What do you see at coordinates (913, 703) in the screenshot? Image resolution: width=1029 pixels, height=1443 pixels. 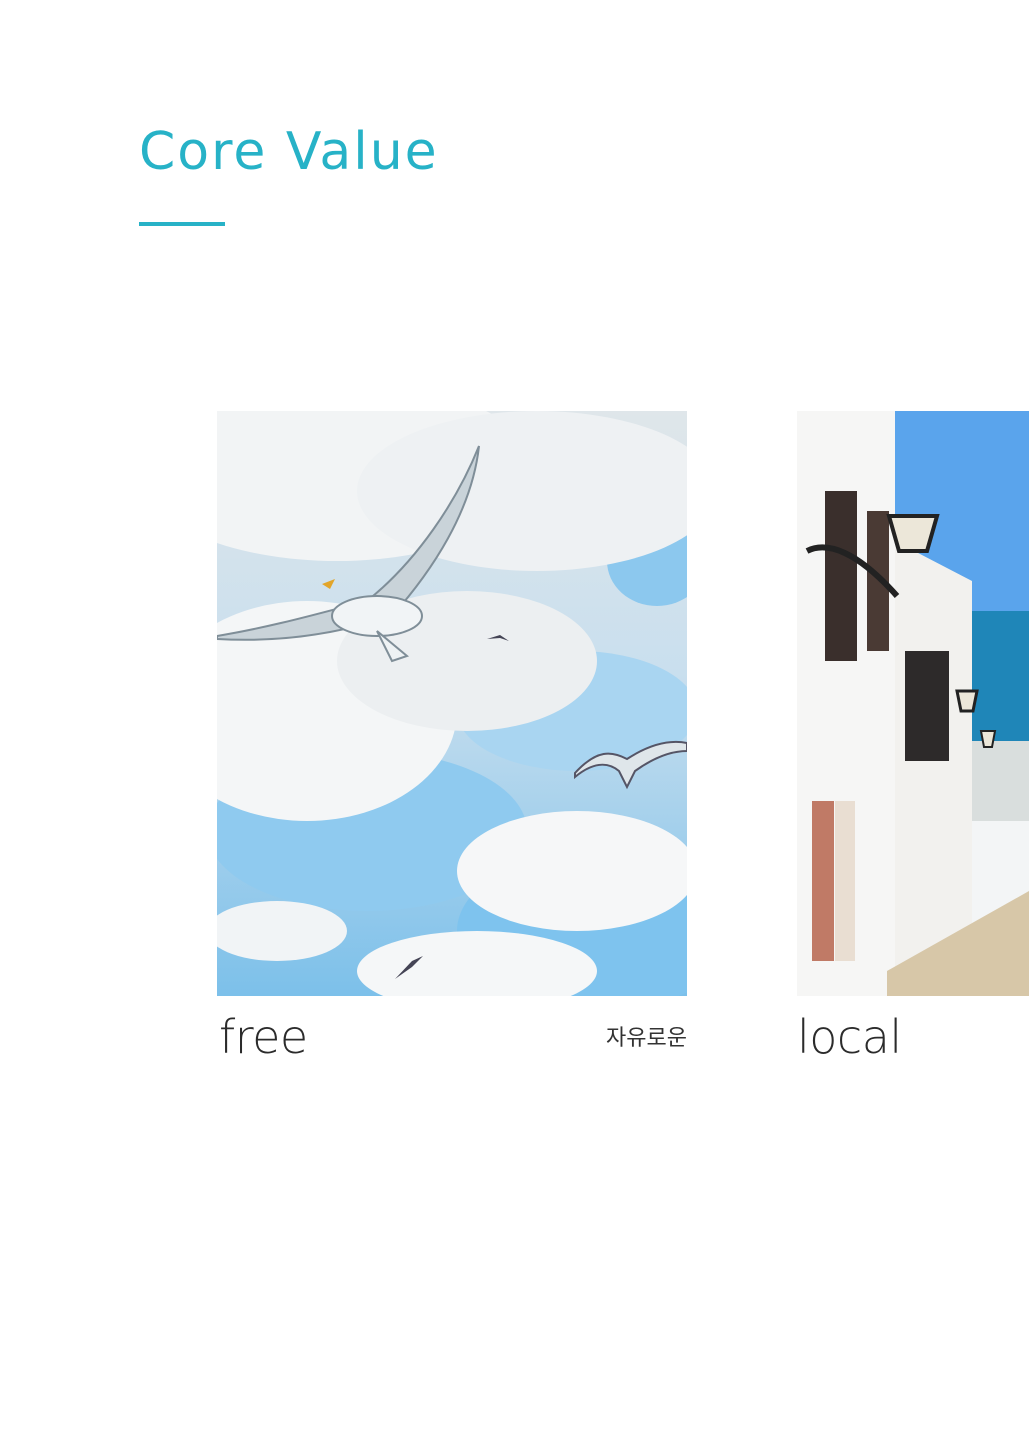 I see `card-image-local` at bounding box center [913, 703].